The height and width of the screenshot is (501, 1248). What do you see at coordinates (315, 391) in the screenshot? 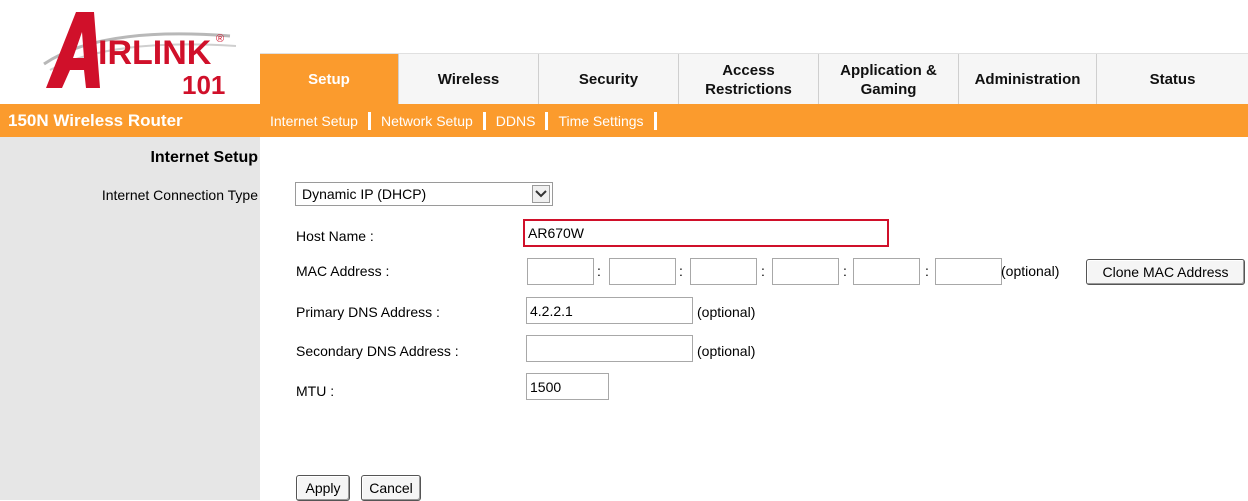
I see `mtu-label: MTU :` at bounding box center [315, 391].